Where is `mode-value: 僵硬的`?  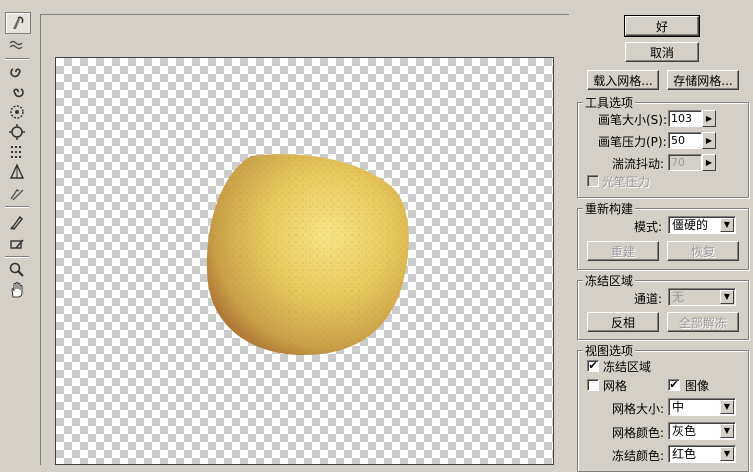
mode-value: 僵硬的 is located at coordinates (690, 225).